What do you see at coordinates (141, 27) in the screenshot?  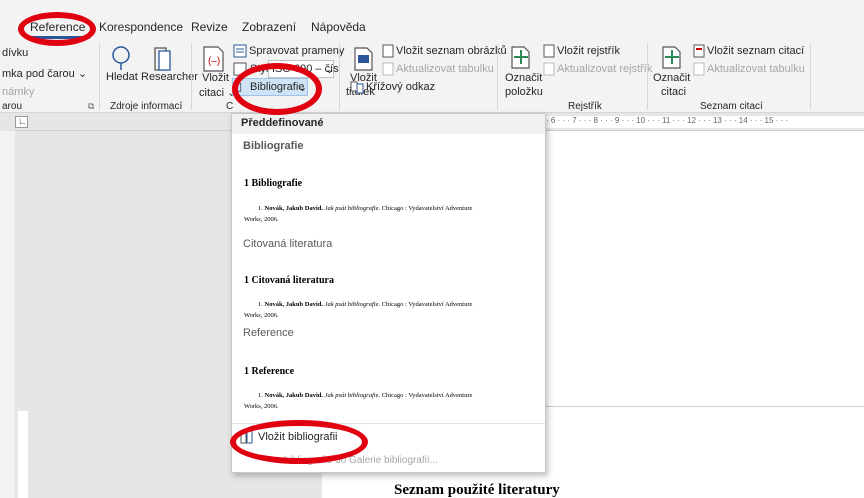 I see `tab-korespondence: Korespondence` at bounding box center [141, 27].